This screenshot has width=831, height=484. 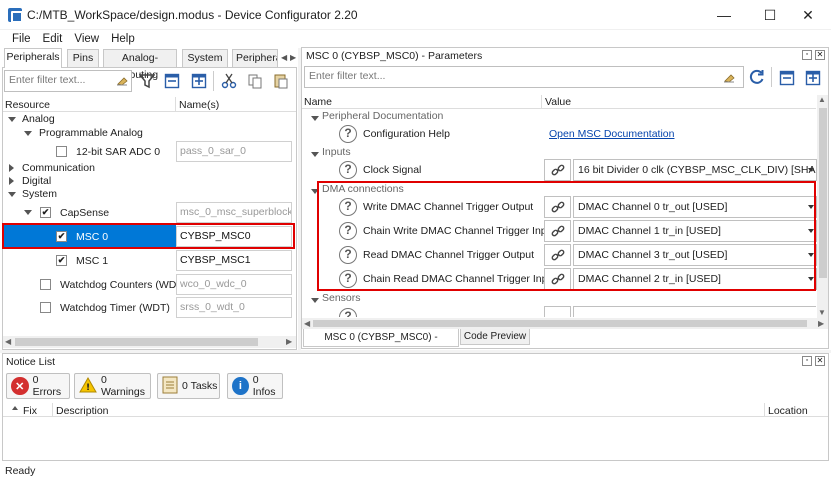 What do you see at coordinates (30, 411) in the screenshot?
I see `column-fix: Fix` at bounding box center [30, 411].